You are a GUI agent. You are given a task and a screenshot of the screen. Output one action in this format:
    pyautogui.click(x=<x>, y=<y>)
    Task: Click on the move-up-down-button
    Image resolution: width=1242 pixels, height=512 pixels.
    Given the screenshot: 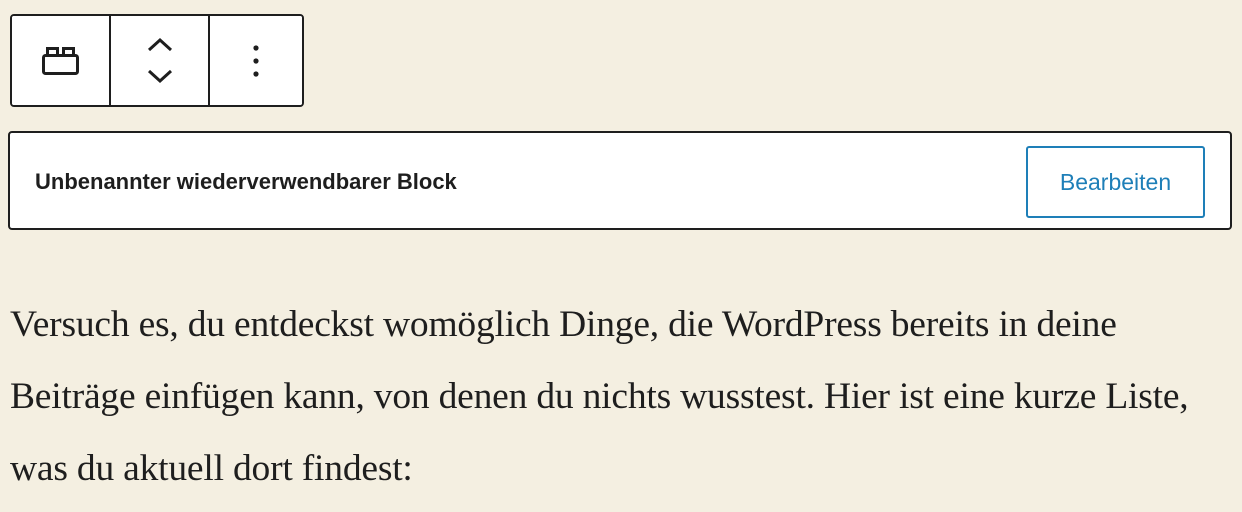 What is the action you would take?
    pyautogui.click(x=160, y=60)
    